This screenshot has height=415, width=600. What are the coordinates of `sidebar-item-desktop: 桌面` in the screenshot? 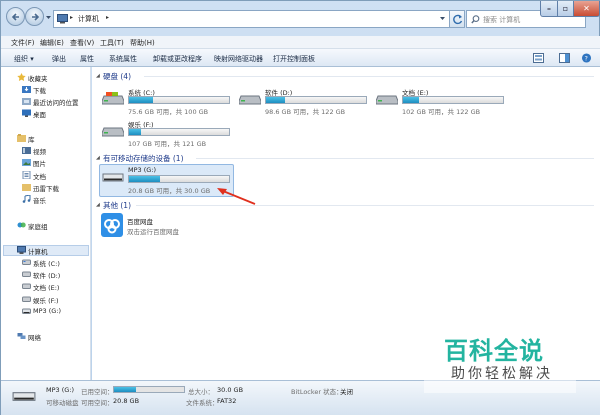 It's located at (39, 114).